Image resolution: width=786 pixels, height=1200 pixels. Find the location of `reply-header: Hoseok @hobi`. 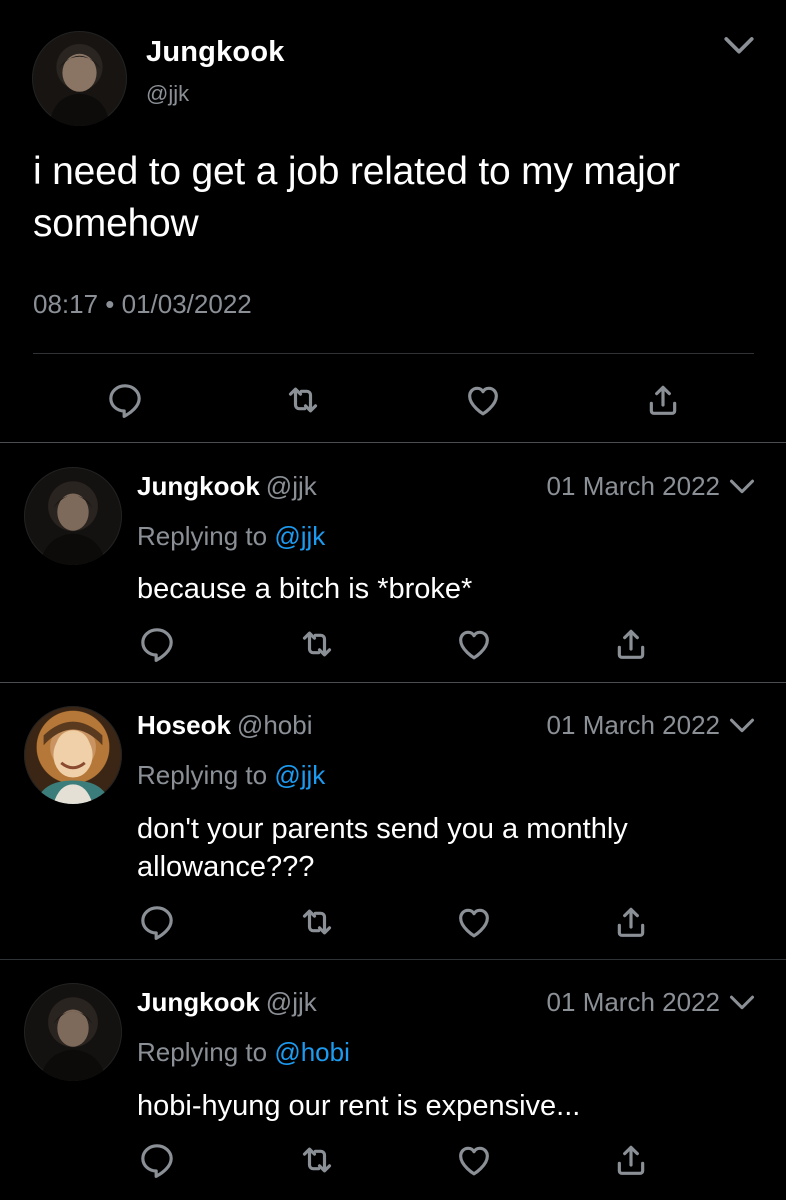

reply-header: Hoseok @hobi is located at coordinates (224, 725).